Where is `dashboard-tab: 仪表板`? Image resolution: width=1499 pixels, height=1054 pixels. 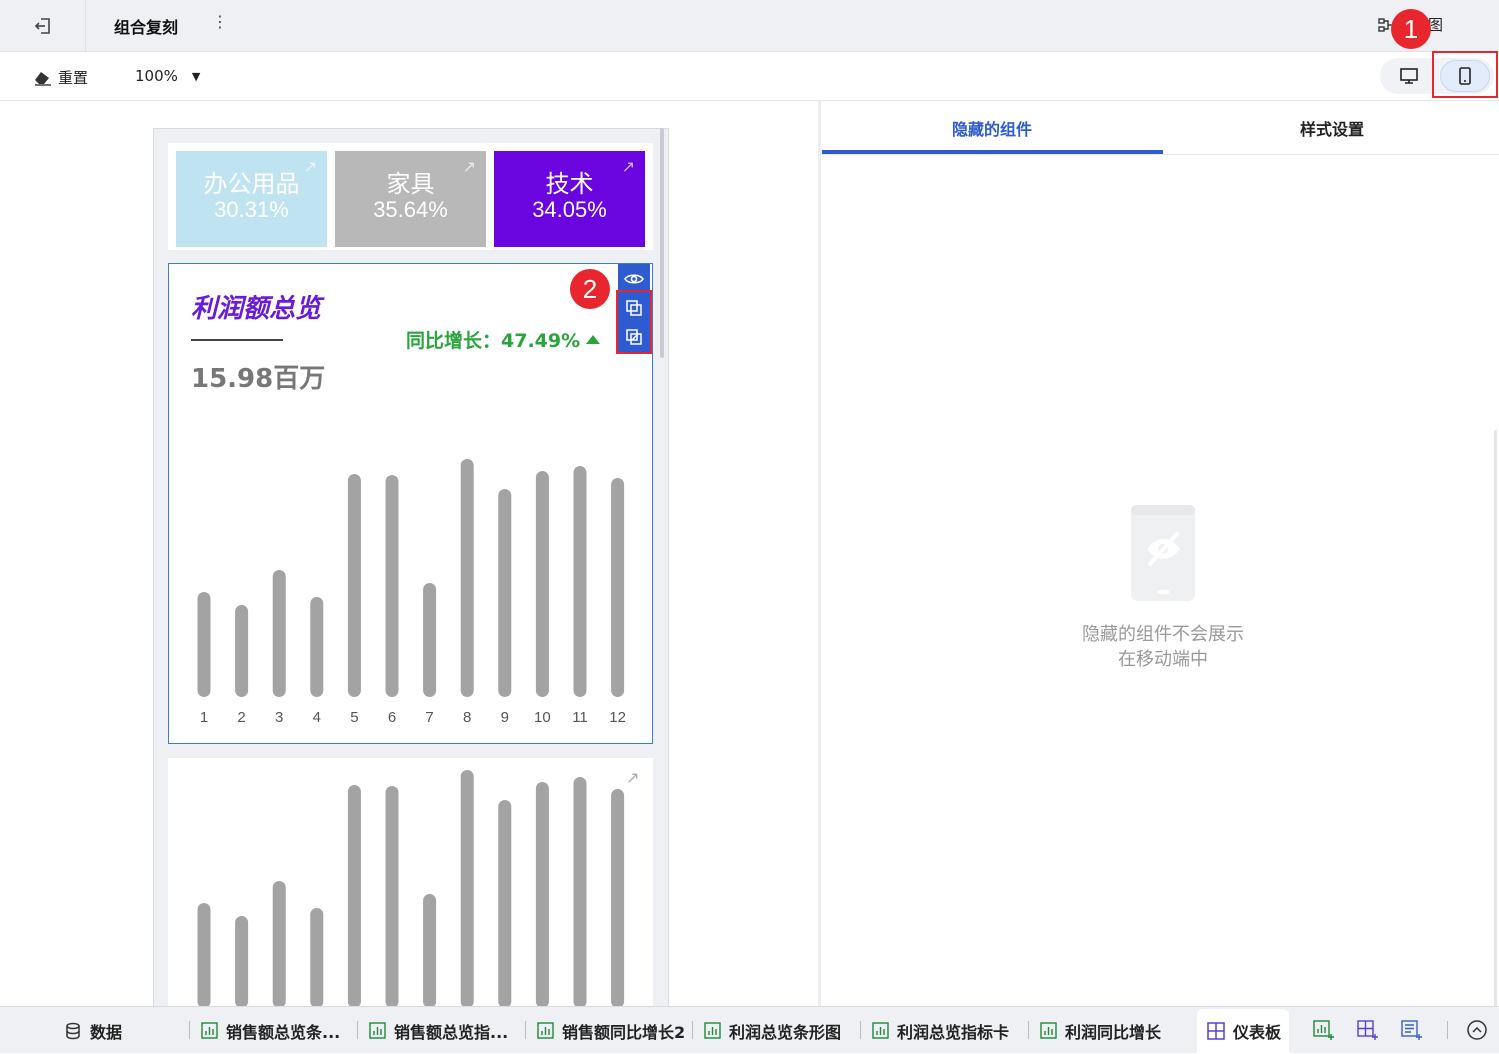
dashboard-tab: 仪表板 is located at coordinates (1244, 1030).